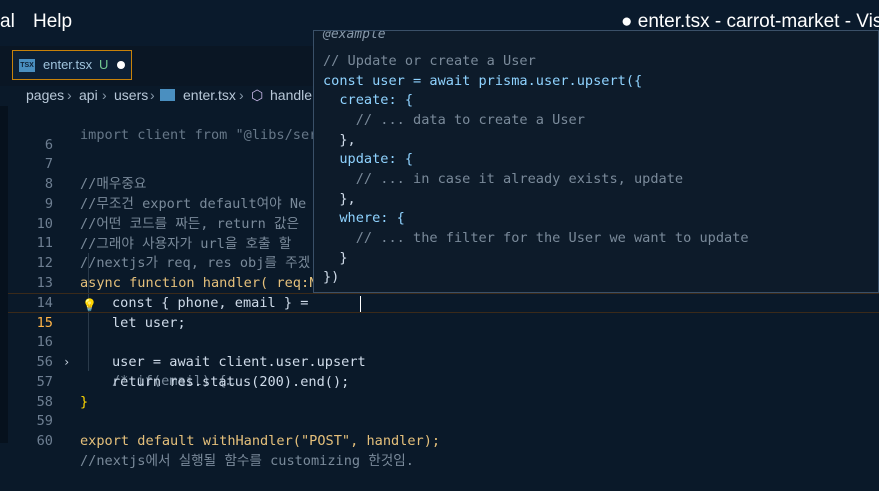  I want to click on code-line: 58, so click(443, 391).